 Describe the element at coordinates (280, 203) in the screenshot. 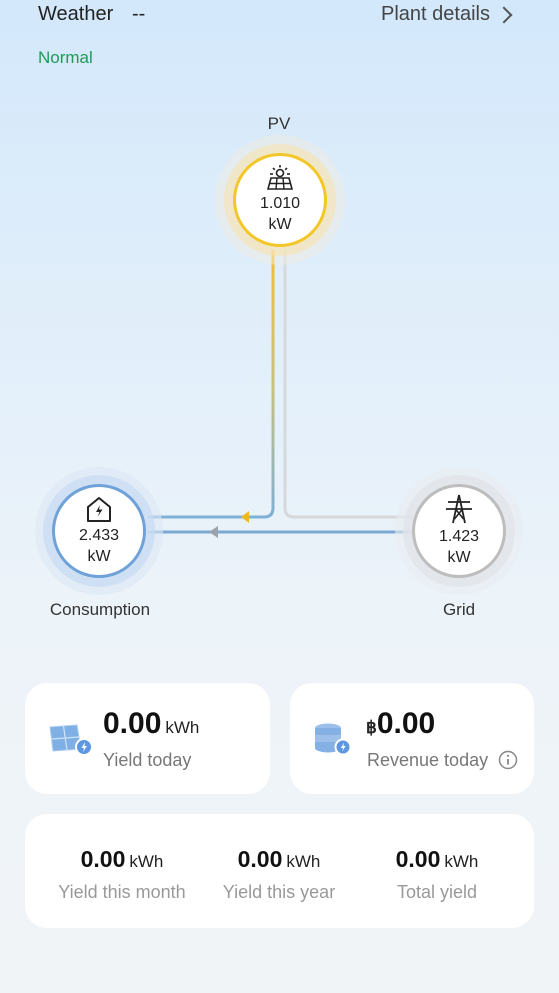

I see `pv-power-value: 1.010` at that location.